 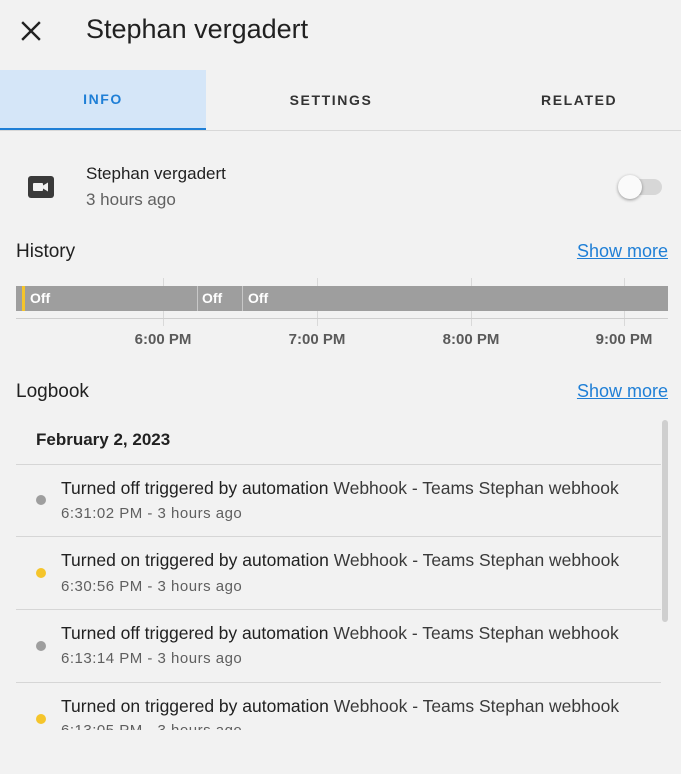 I want to click on toggle-knob, so click(x=630, y=187).